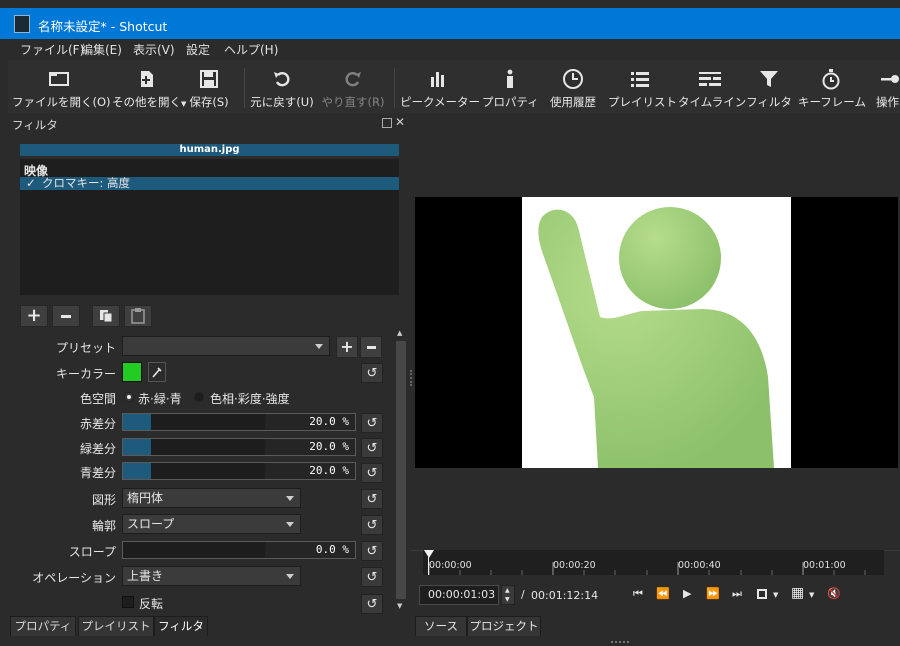  What do you see at coordinates (66, 316) in the screenshot?
I see `remove-filter-button` at bounding box center [66, 316].